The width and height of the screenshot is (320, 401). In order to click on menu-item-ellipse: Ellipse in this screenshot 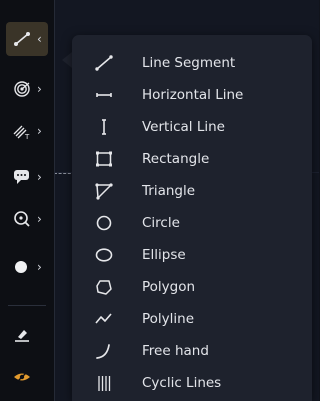, I will do `click(192, 255)`.